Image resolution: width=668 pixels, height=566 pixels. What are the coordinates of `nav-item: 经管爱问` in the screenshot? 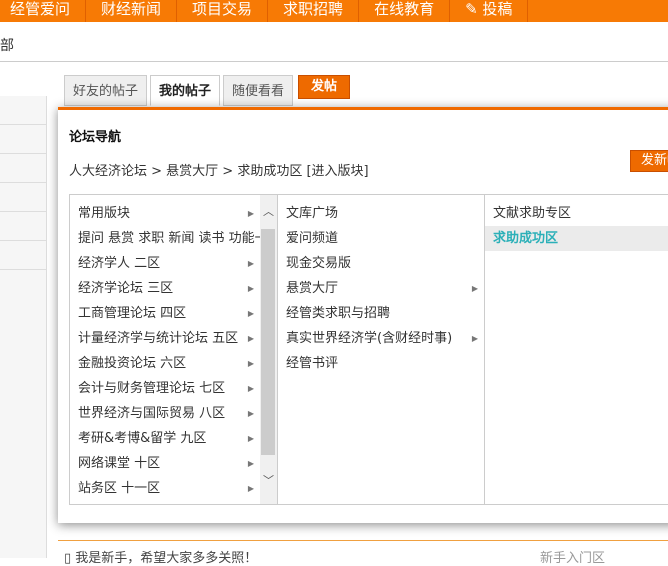 It's located at (43, 11).